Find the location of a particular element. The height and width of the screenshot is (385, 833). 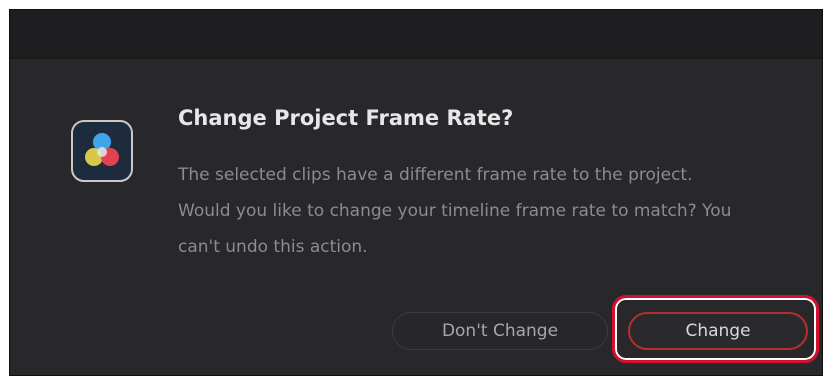

title-bar is located at coordinates (416, 34).